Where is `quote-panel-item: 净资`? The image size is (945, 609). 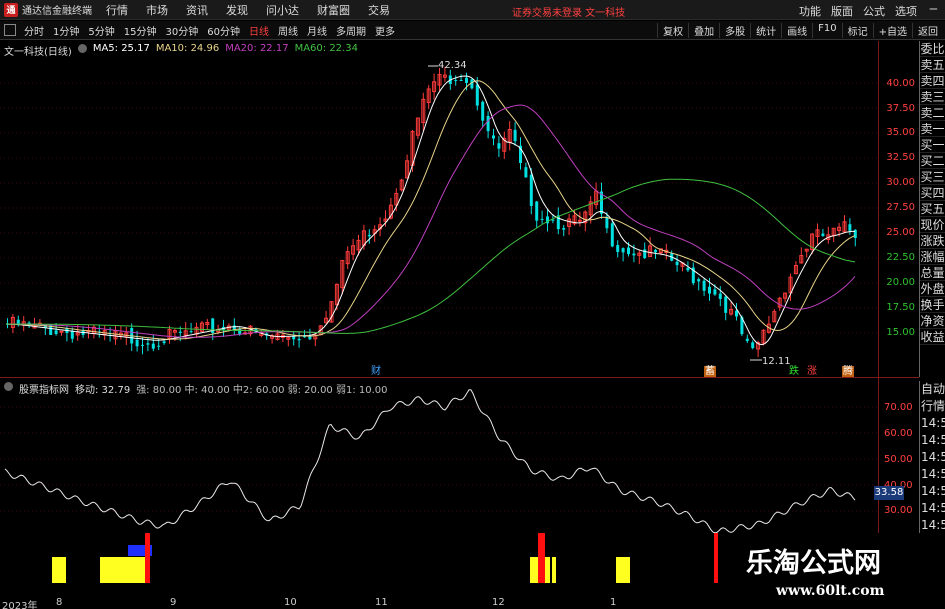
quote-panel-item: 净资 is located at coordinates (932, 321).